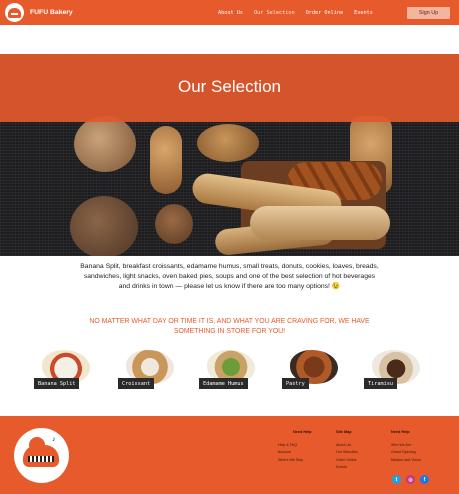 The width and height of the screenshot is (459, 494). I want to click on product-label: Edamame Humus, so click(223, 383).